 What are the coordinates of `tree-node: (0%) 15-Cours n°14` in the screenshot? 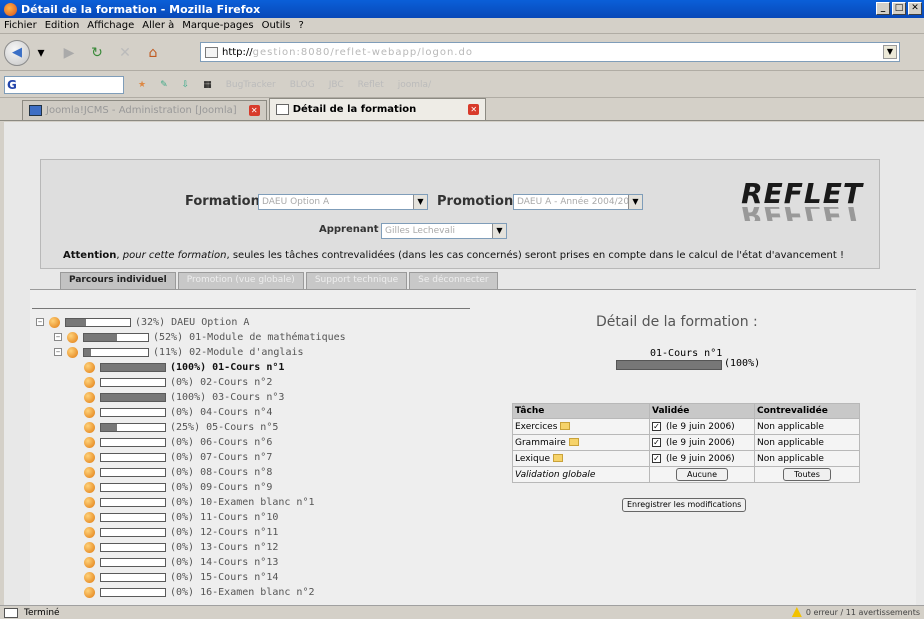 It's located at (181, 577).